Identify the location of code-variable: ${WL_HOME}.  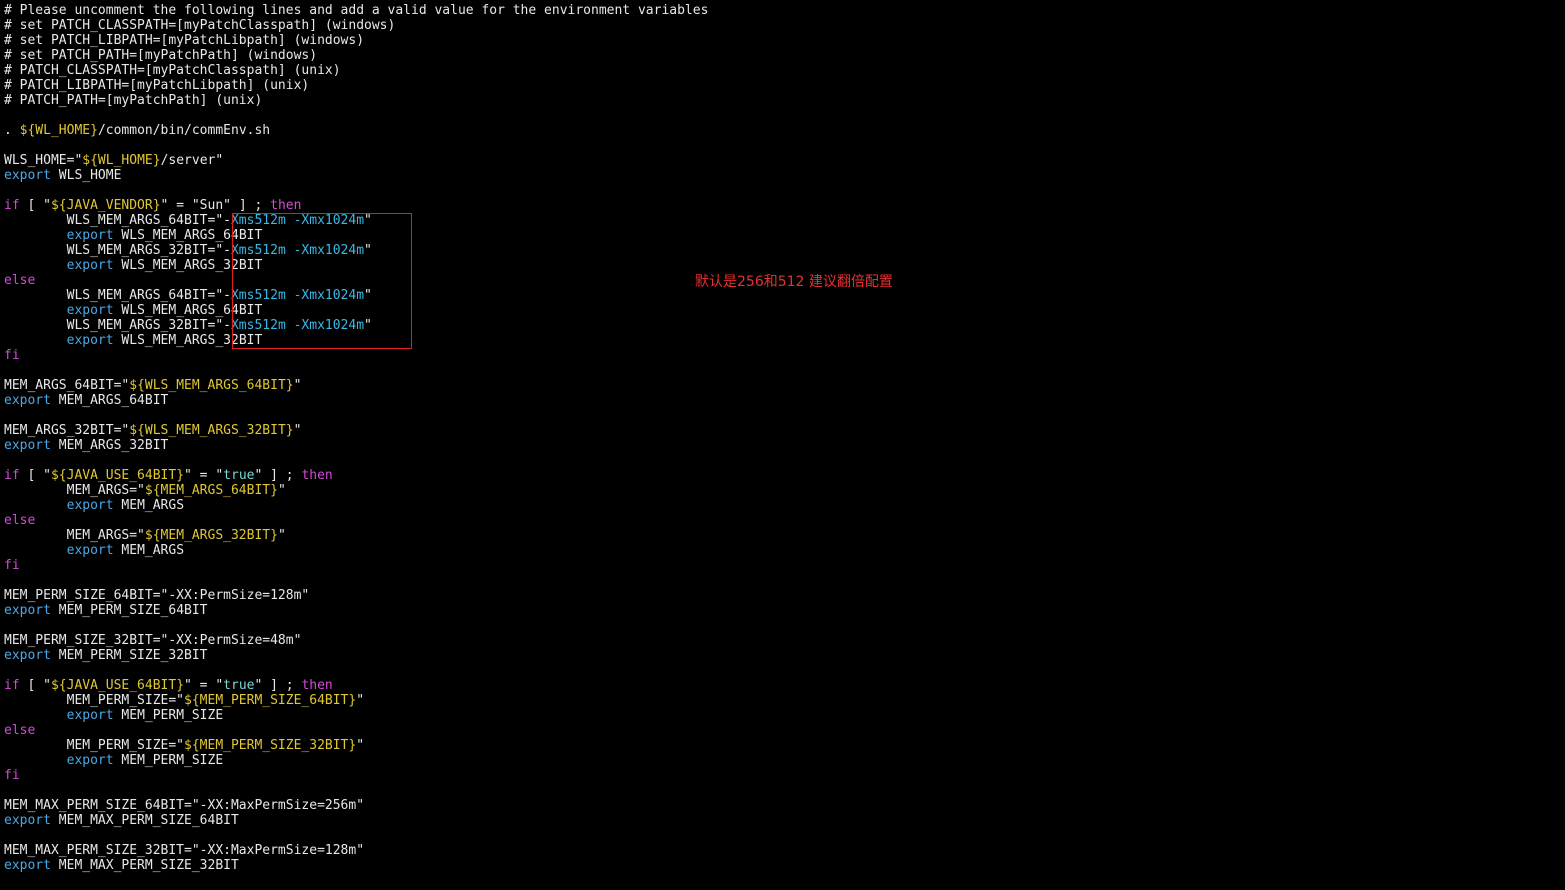
(58, 130).